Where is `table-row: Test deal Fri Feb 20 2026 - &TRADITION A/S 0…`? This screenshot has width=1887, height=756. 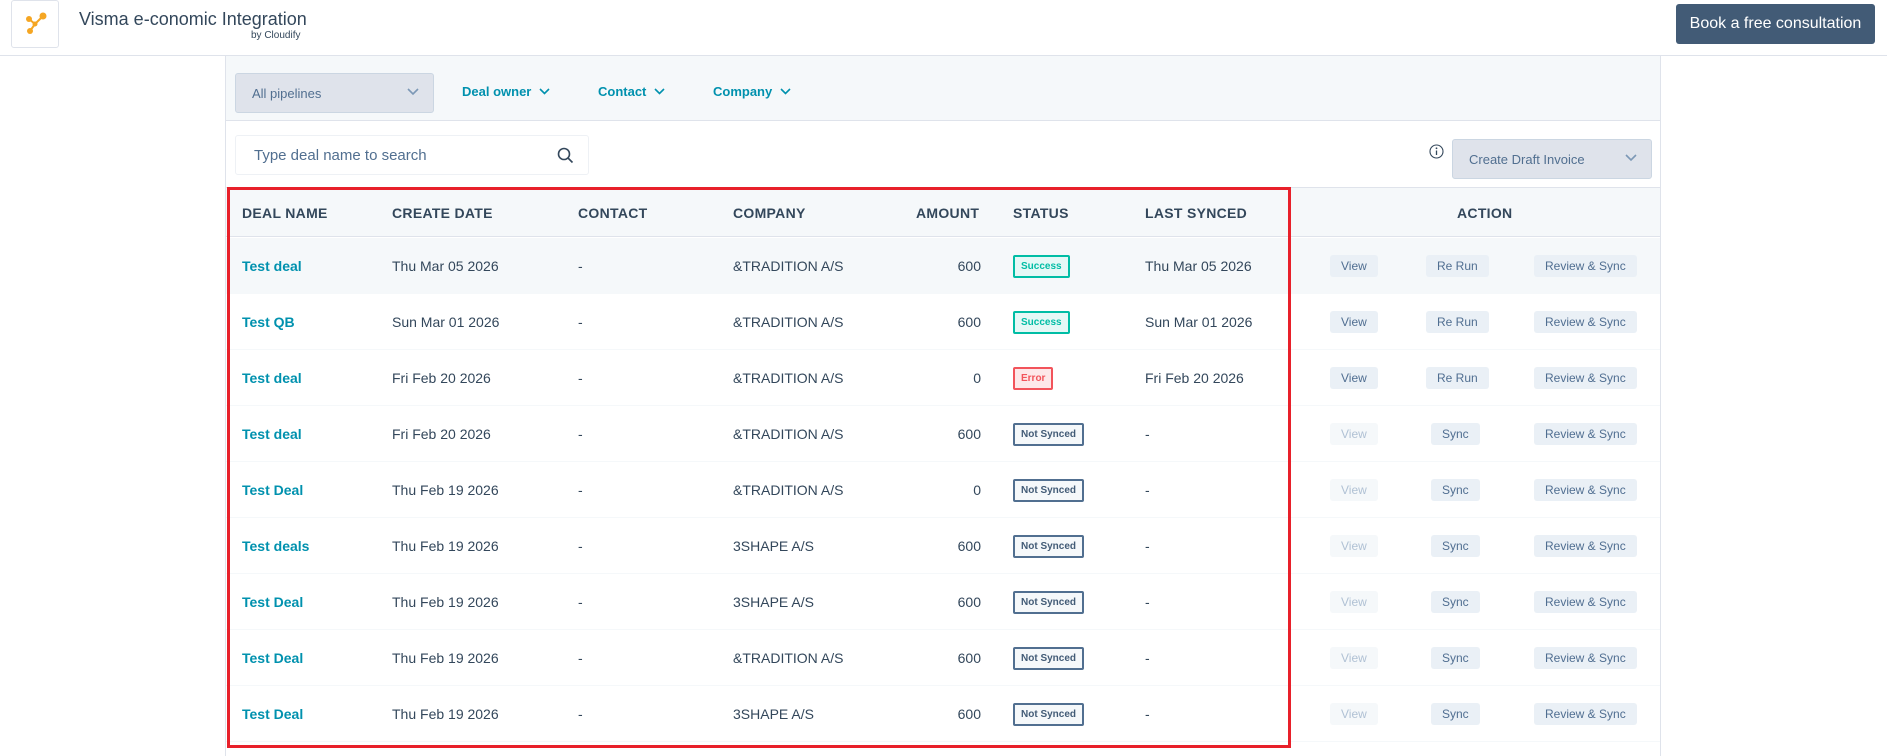 table-row: Test deal Fri Feb 20 2026 - &TRADITION A/S 0… is located at coordinates (943, 378).